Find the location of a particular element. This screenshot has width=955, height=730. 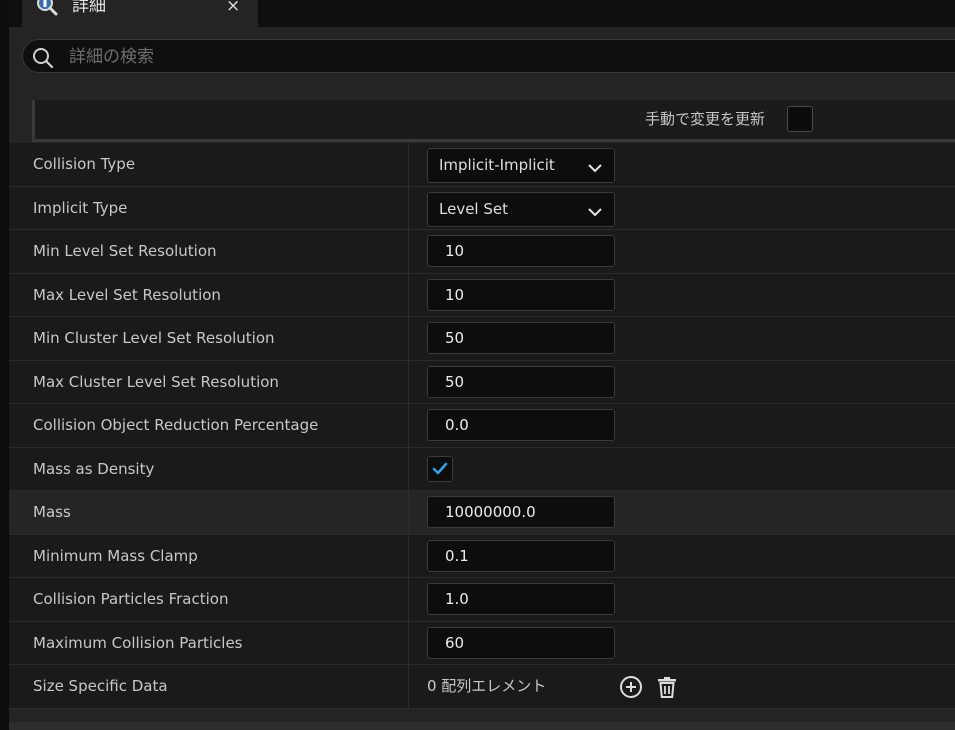

property-label: Minimum Mass Clamp is located at coordinates (115, 555).